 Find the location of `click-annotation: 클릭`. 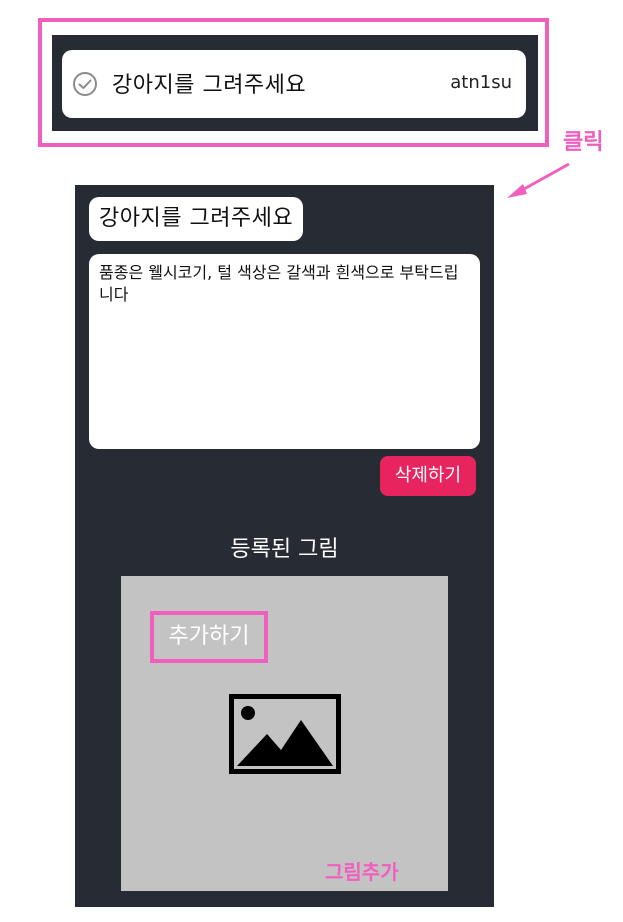

click-annotation: 클릭 is located at coordinates (583, 142).